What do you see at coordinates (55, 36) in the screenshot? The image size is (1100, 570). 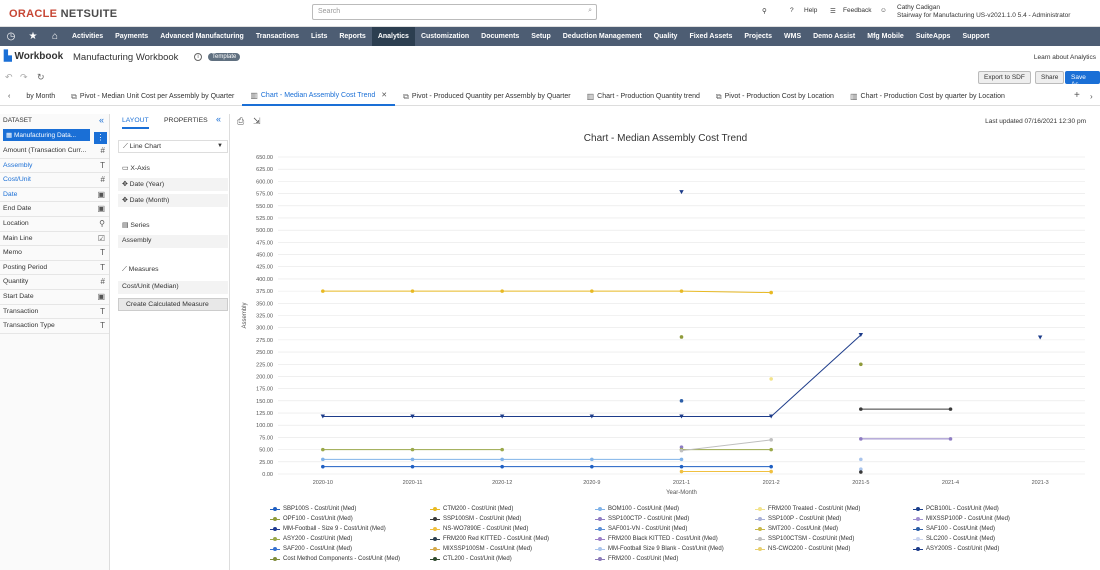 I see `home-icon: ⌂` at bounding box center [55, 36].